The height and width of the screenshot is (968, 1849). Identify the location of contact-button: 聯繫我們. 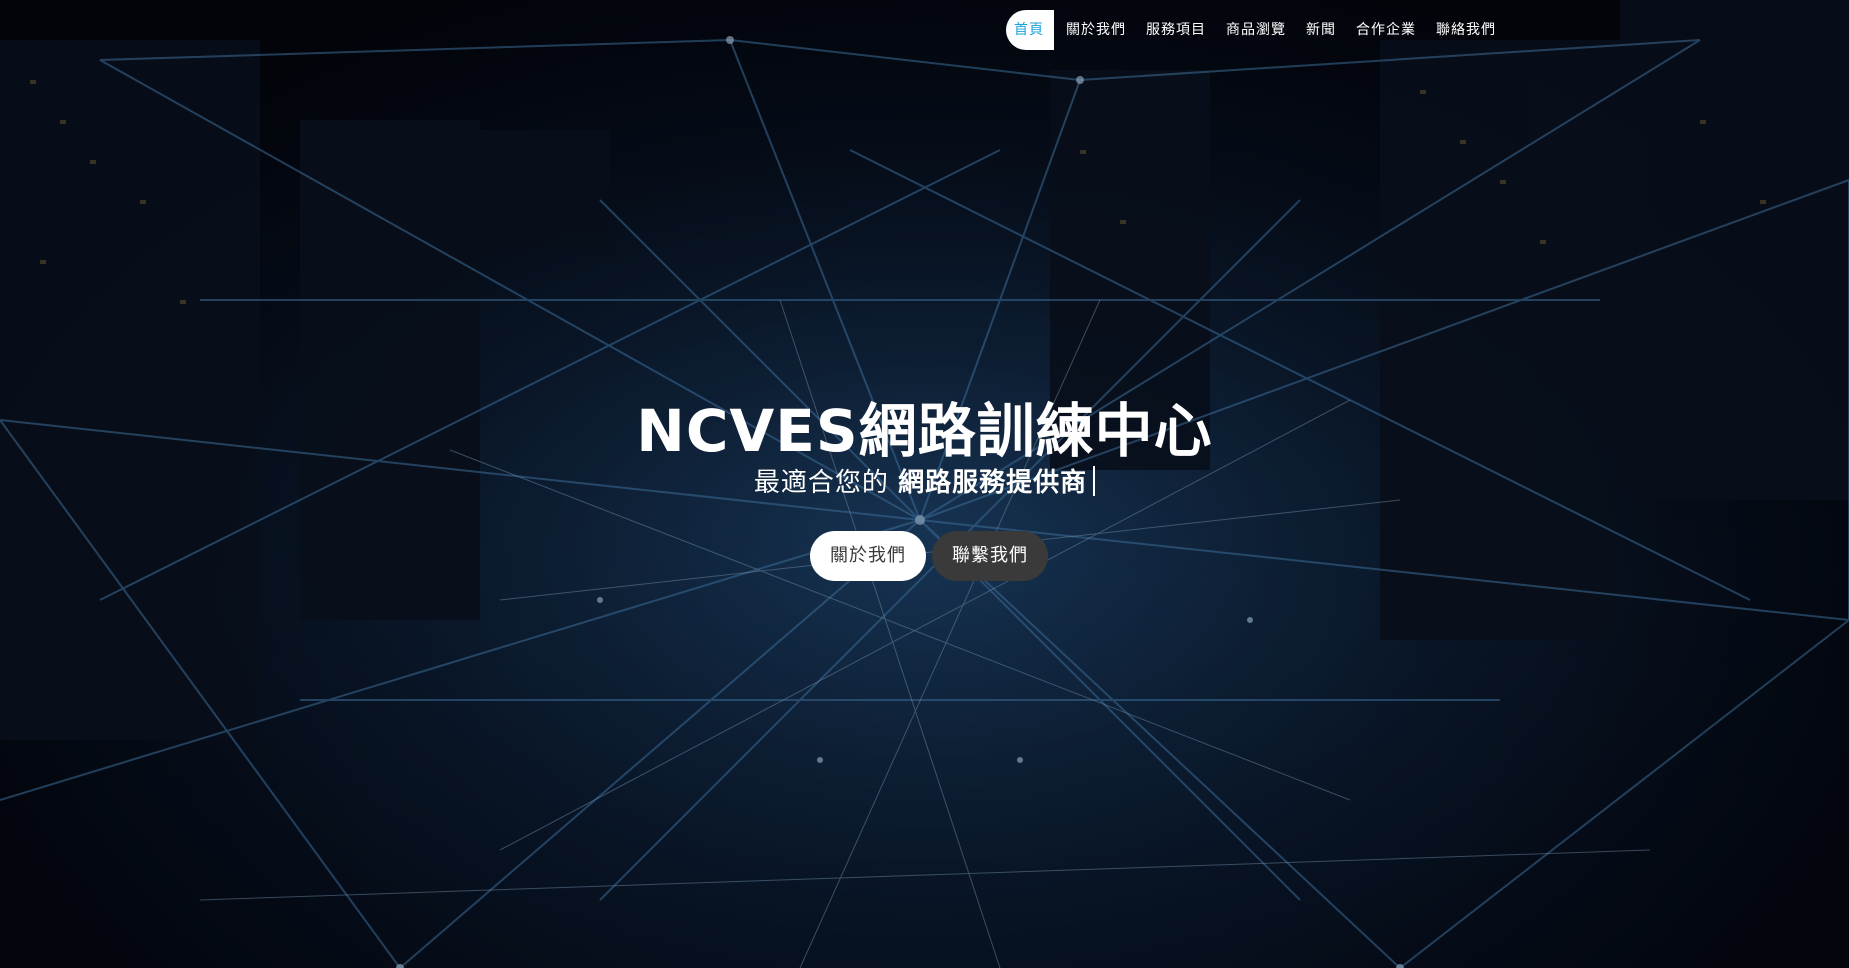
(990, 556).